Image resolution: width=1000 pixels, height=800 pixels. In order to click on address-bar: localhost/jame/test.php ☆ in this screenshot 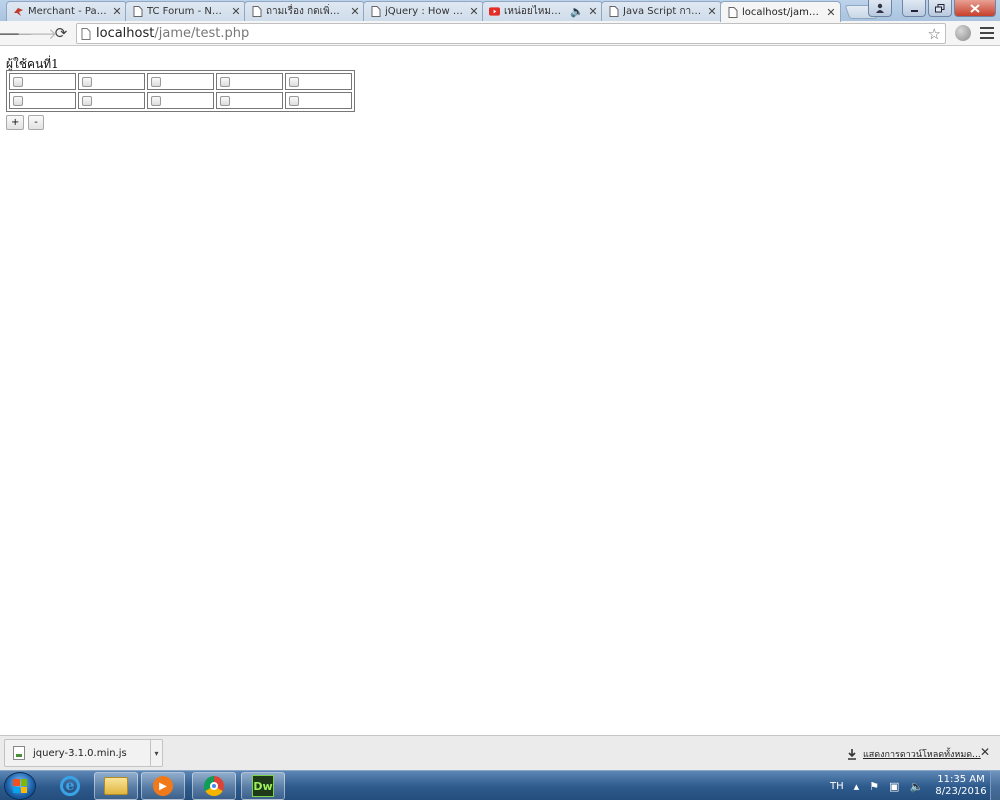, I will do `click(511, 33)`.